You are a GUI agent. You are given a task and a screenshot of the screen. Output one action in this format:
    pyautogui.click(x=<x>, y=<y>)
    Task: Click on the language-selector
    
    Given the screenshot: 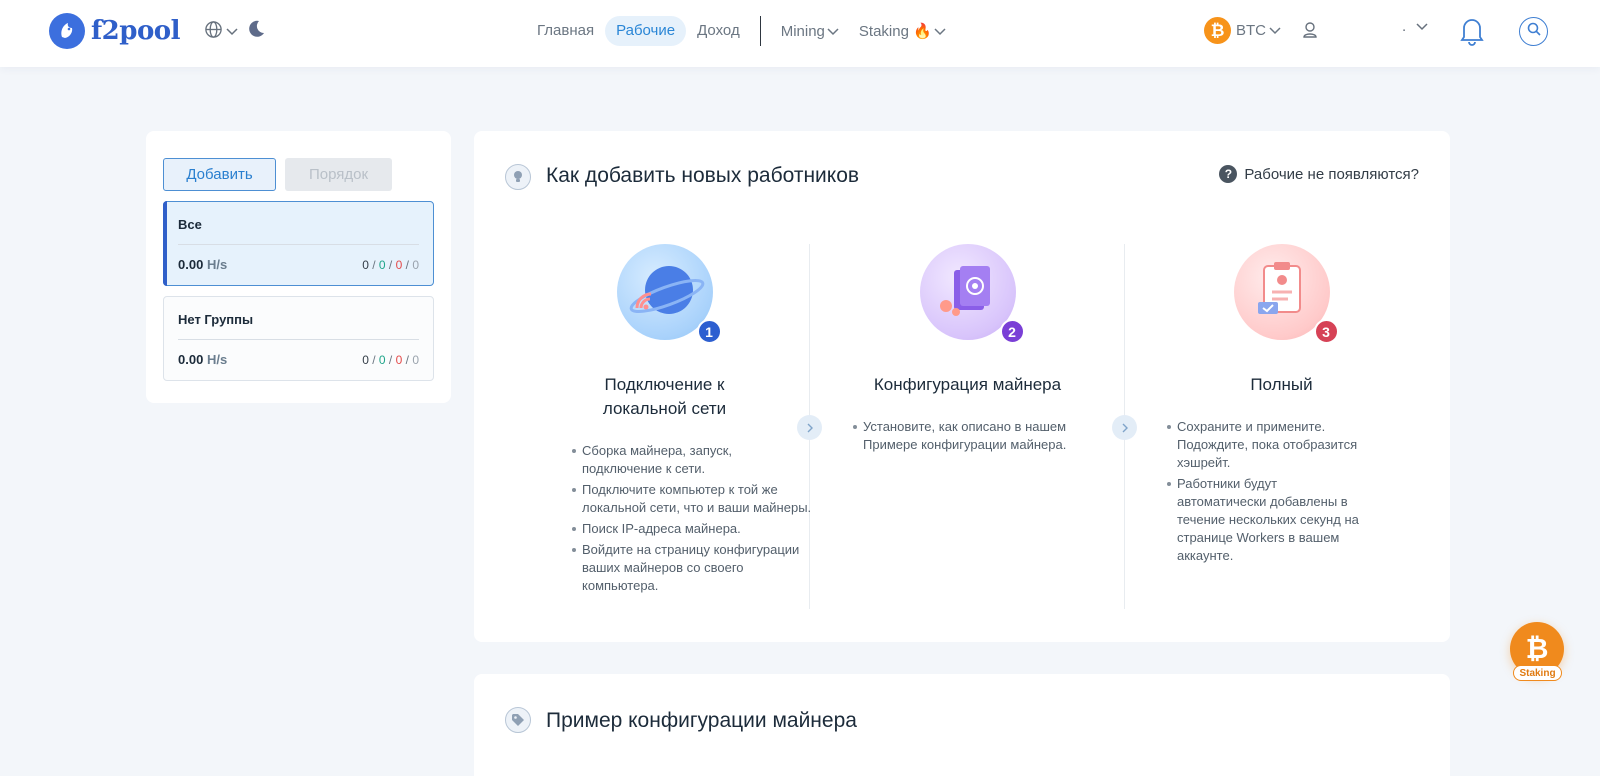 What is the action you would take?
    pyautogui.click(x=221, y=32)
    